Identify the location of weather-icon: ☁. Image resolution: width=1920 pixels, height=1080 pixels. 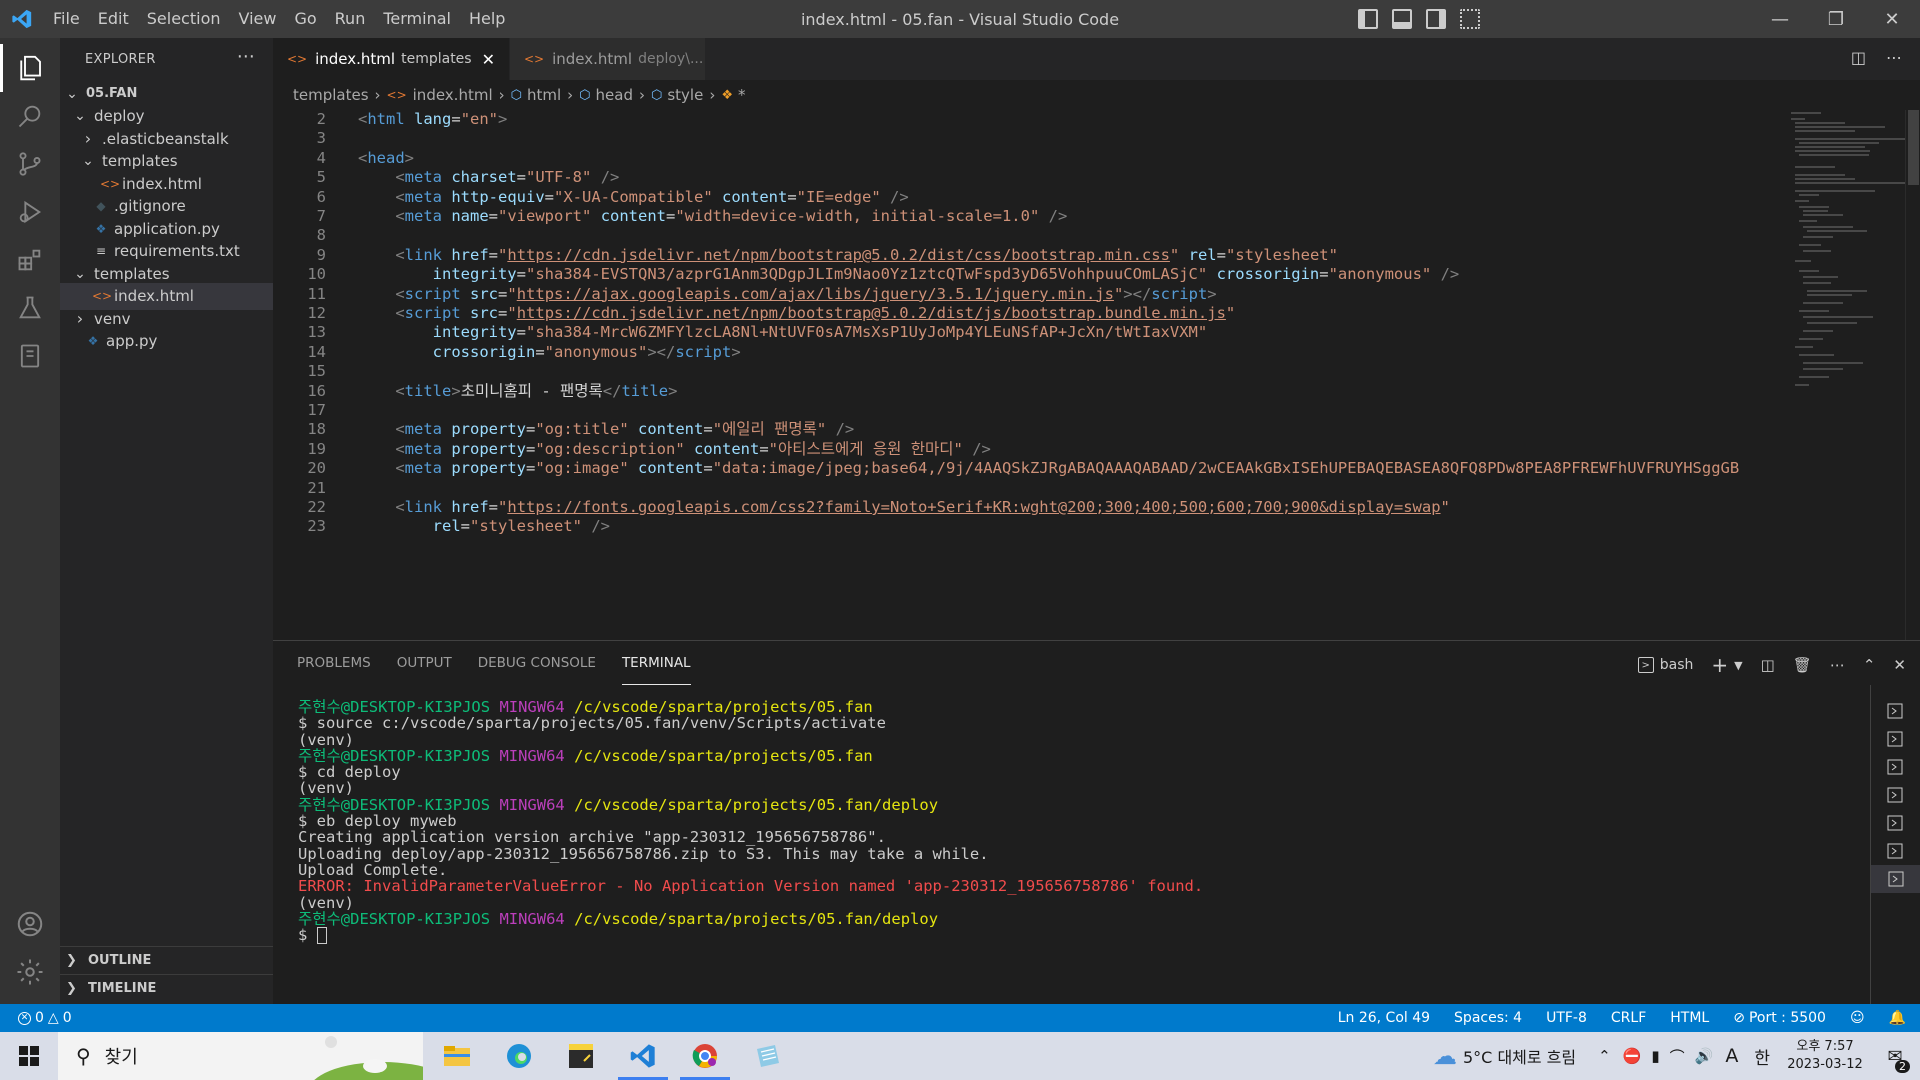
(1445, 1056).